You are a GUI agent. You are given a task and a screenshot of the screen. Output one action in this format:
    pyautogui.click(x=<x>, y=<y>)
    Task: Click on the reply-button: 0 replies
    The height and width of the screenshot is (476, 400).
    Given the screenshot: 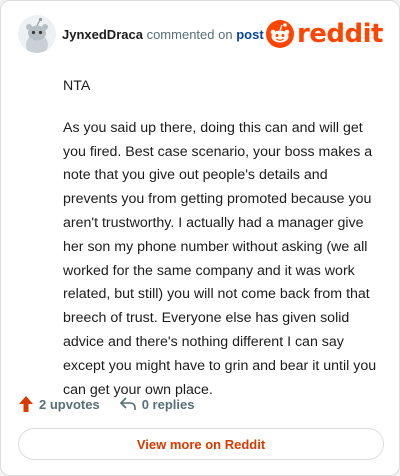 What is the action you would take?
    pyautogui.click(x=157, y=404)
    